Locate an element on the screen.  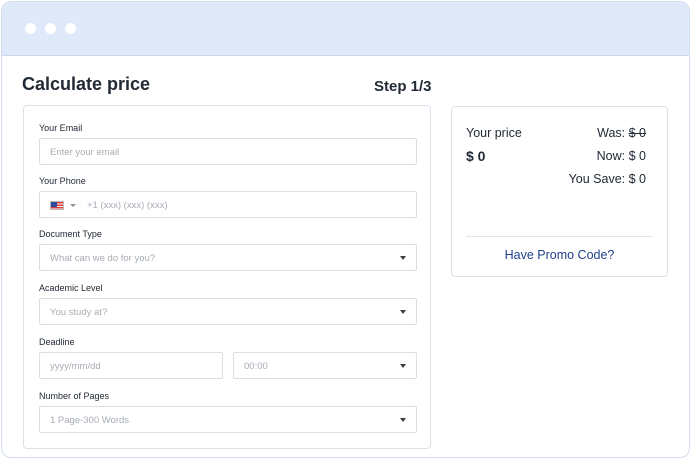
phone-field: +1 (xxx) (xxx) (xxx) is located at coordinates (228, 204).